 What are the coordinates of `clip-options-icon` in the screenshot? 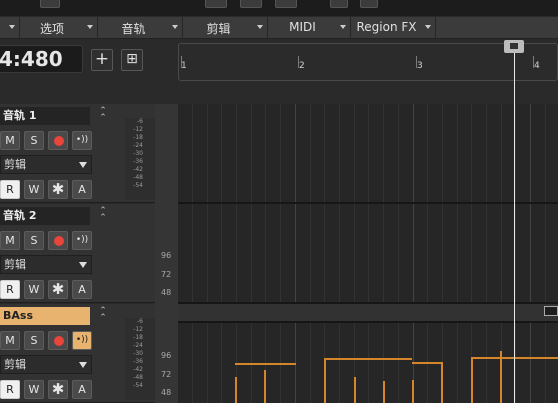 It's located at (551, 311).